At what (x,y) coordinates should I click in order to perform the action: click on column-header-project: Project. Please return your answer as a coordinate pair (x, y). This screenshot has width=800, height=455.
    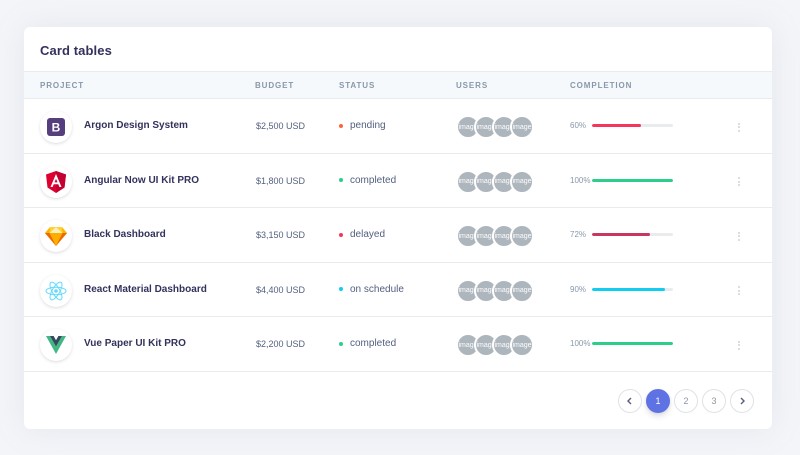
    Looking at the image, I should click on (62, 85).